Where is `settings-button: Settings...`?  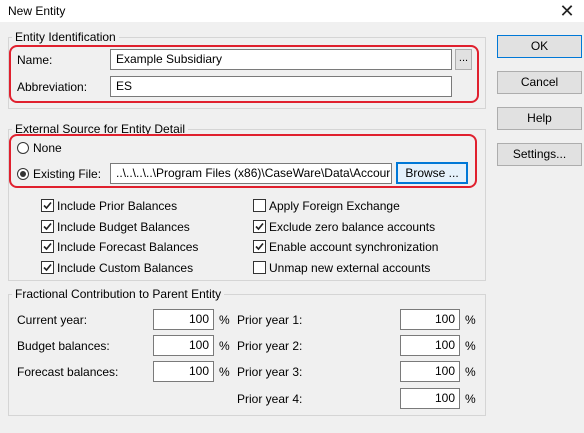 settings-button: Settings... is located at coordinates (539, 154).